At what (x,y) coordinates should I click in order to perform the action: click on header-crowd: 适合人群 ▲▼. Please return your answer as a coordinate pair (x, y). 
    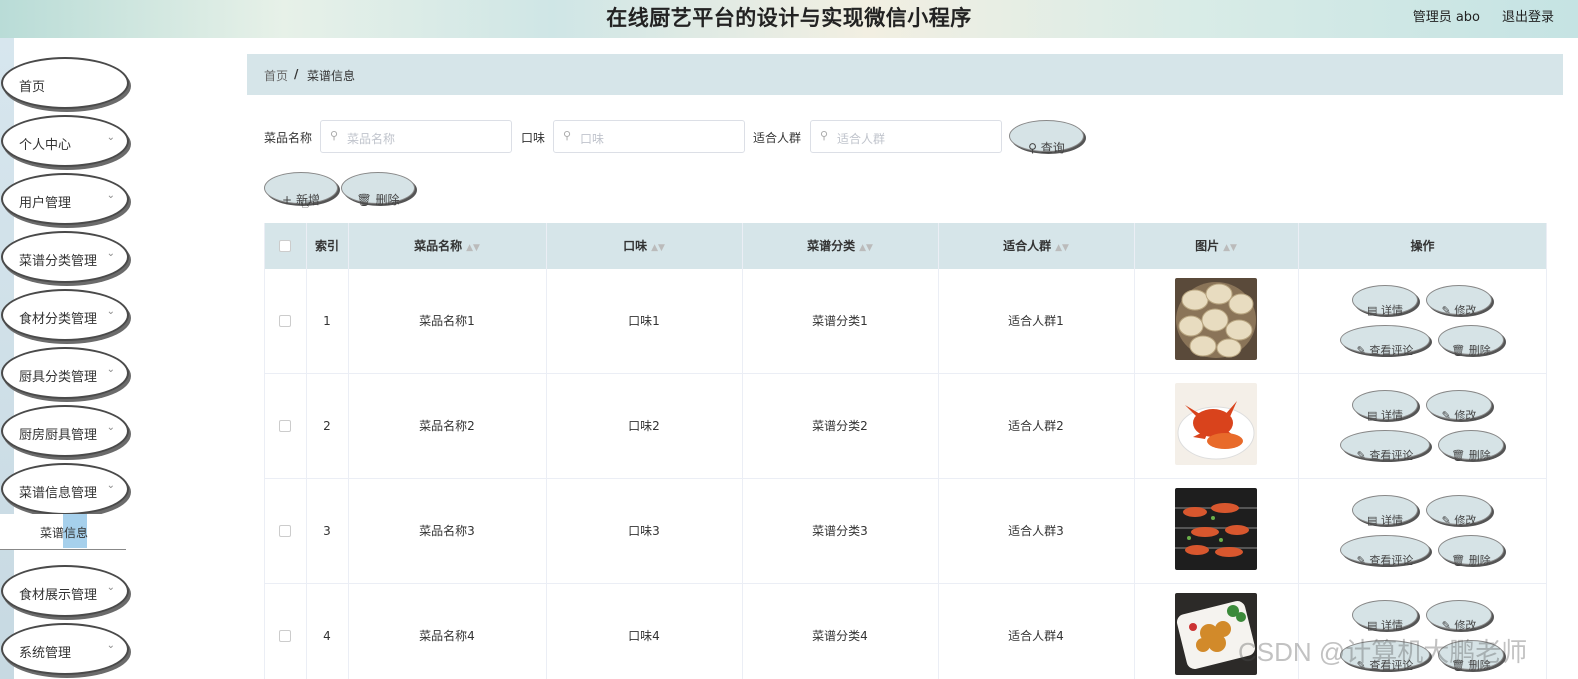
    Looking at the image, I should click on (1036, 246).